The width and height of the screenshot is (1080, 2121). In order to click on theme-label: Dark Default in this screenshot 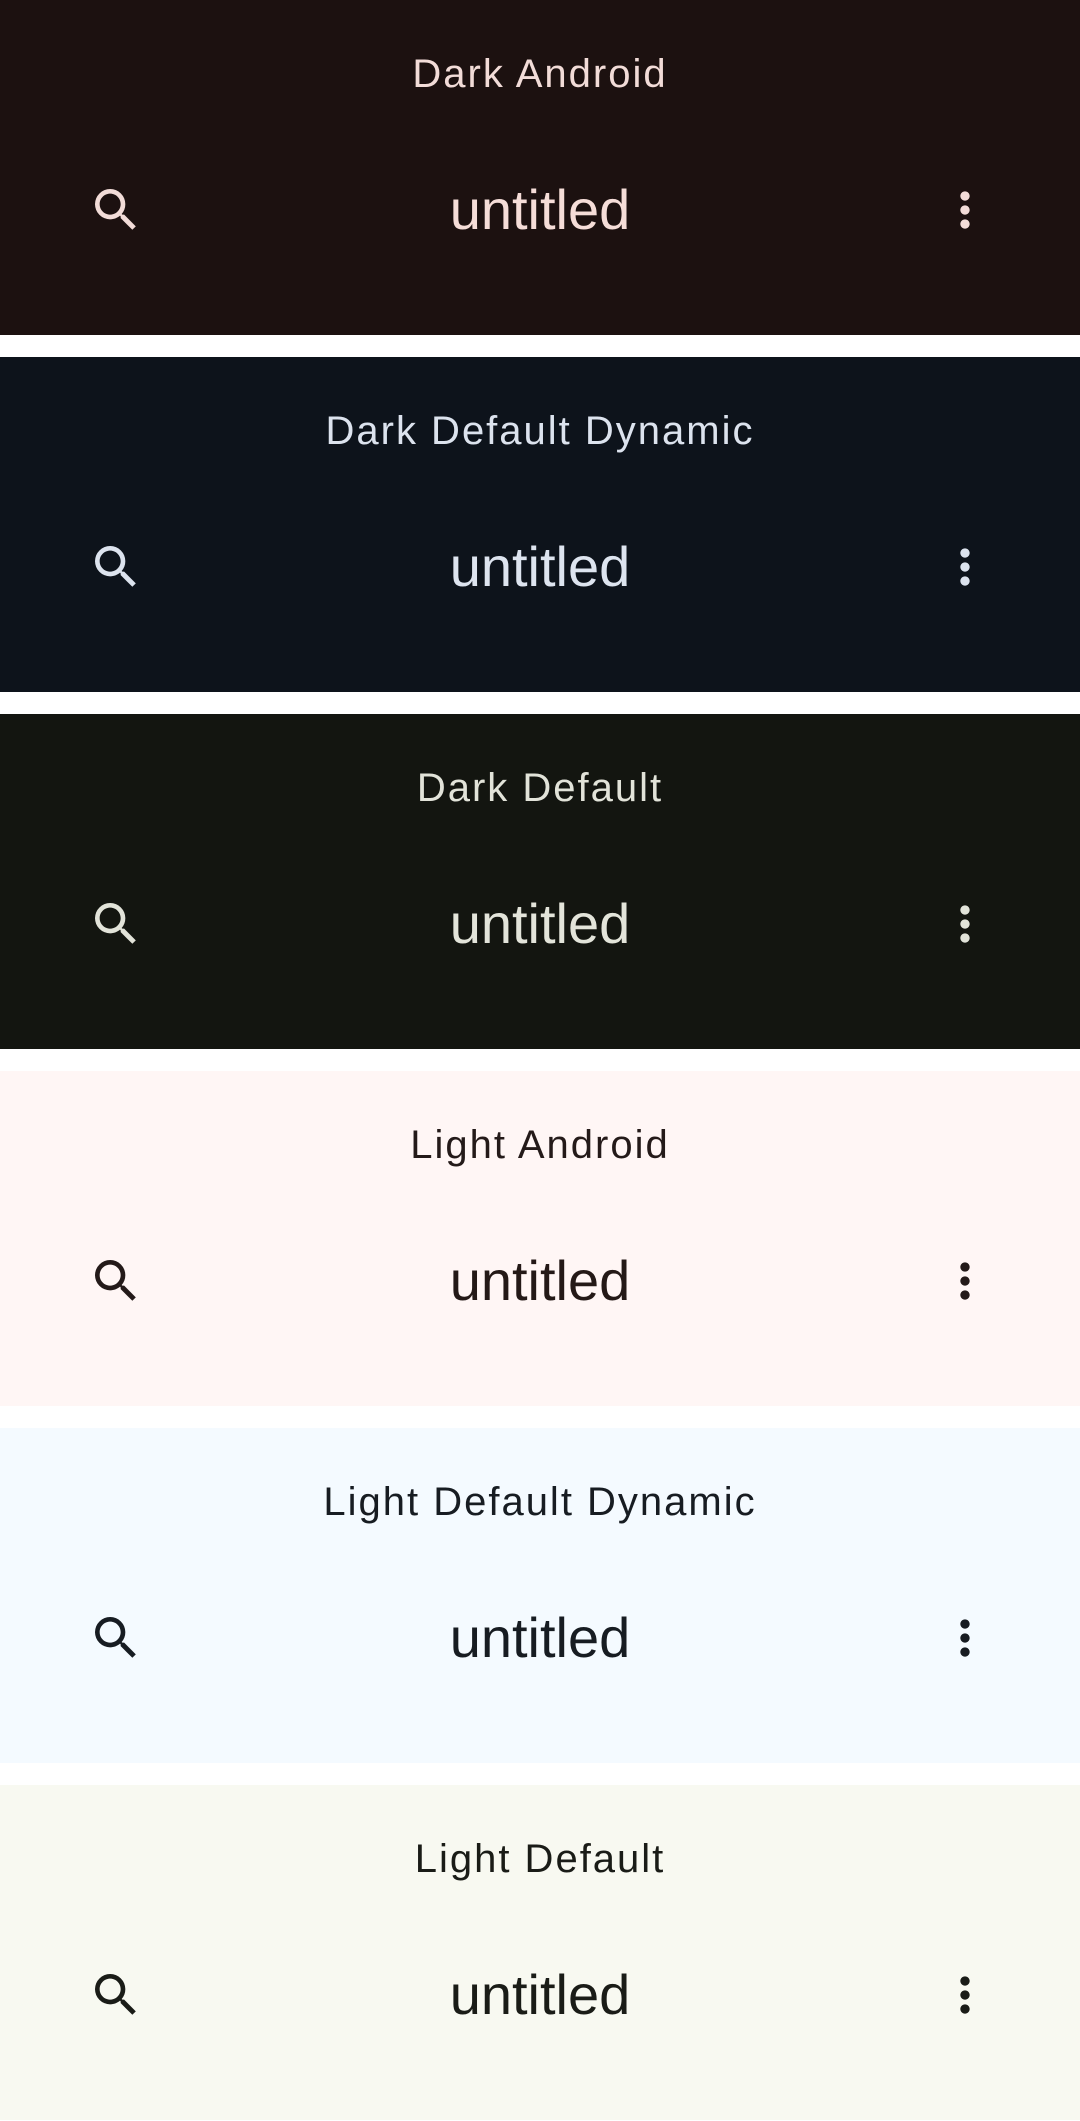, I will do `click(540, 788)`.